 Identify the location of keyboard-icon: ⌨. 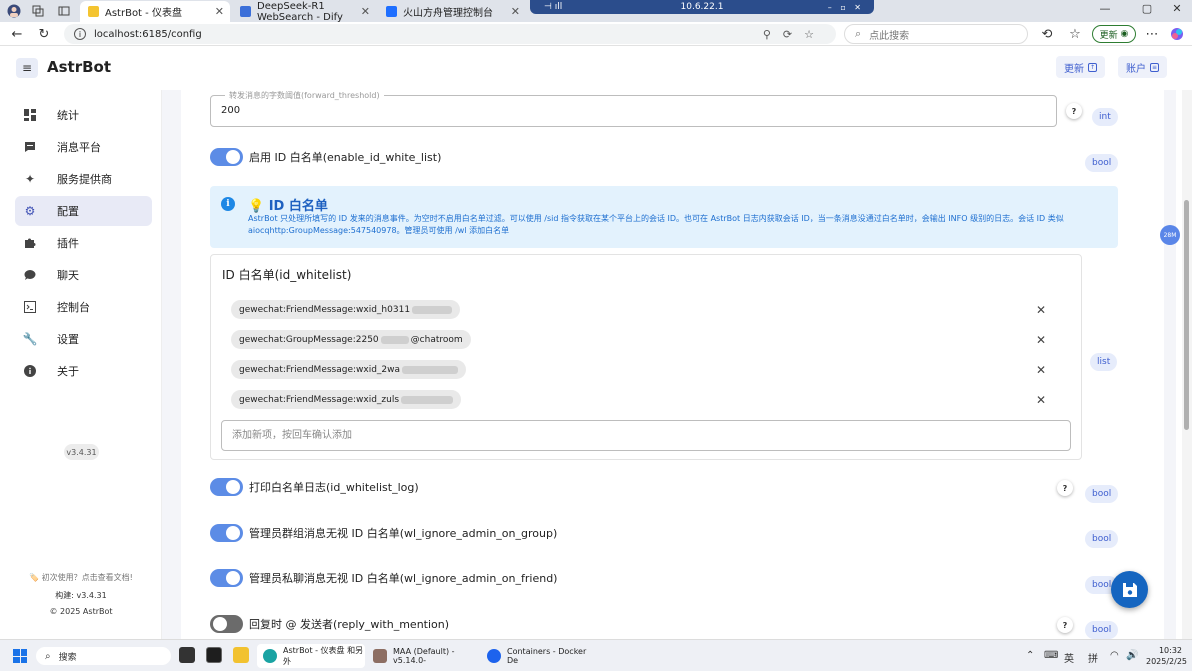
(1051, 655).